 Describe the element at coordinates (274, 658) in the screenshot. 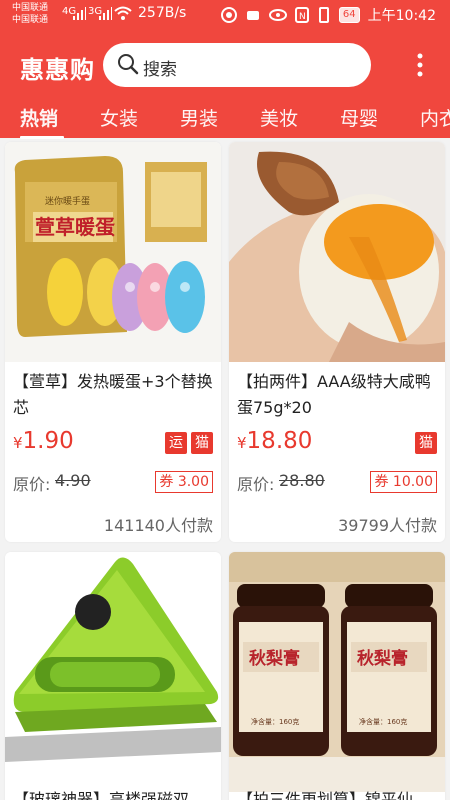

I see `jar-label-1: 秋梨膏` at that location.